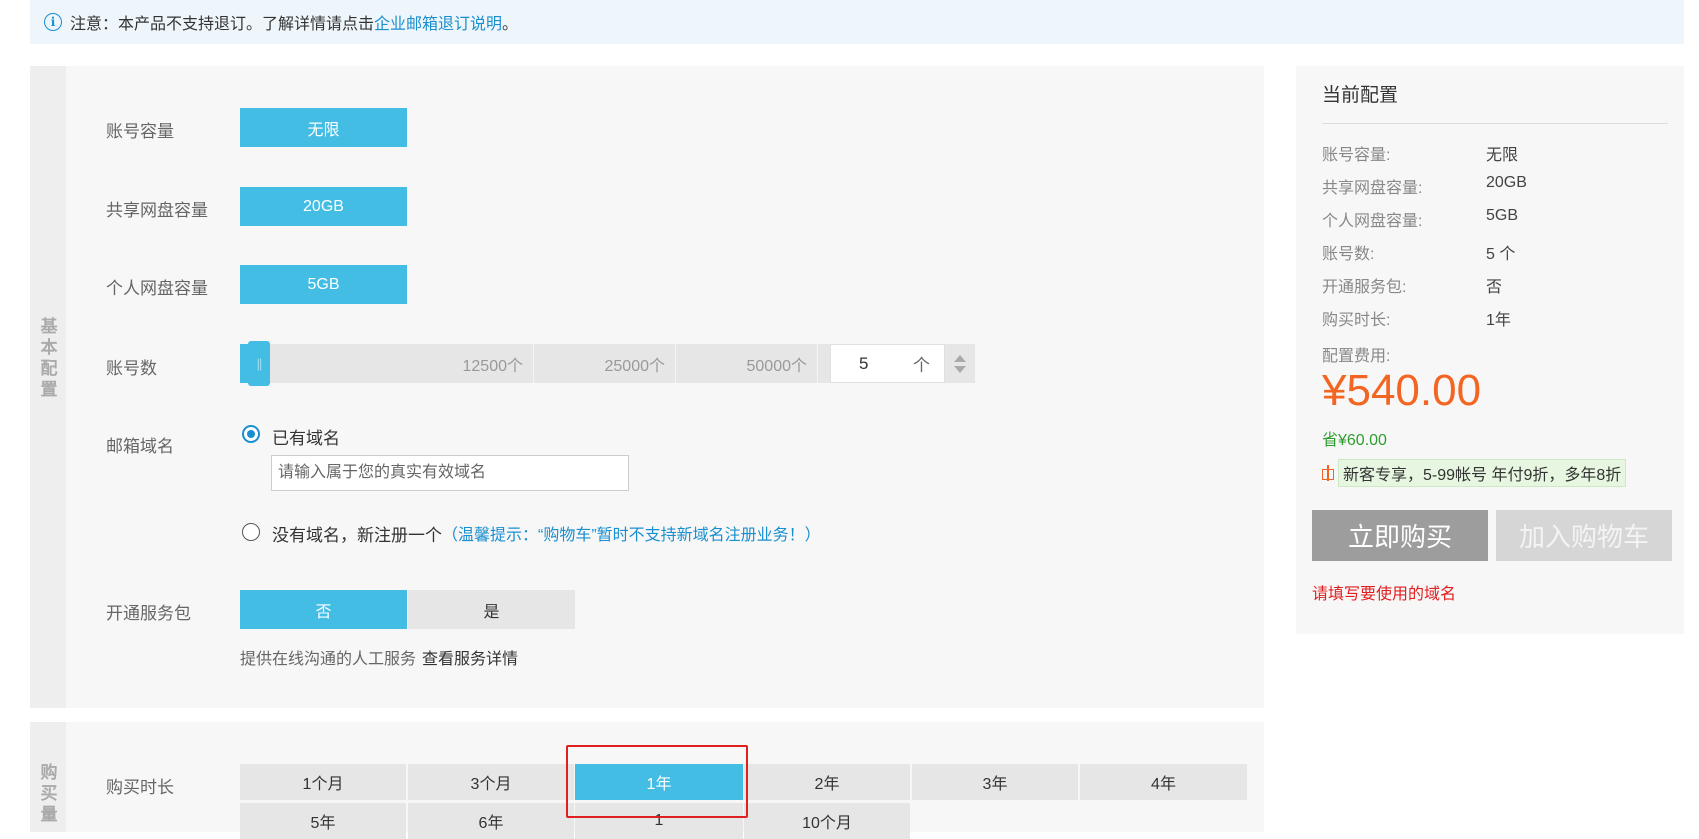  What do you see at coordinates (323, 206) in the screenshot?
I see `shared-disk-option: 20GB` at bounding box center [323, 206].